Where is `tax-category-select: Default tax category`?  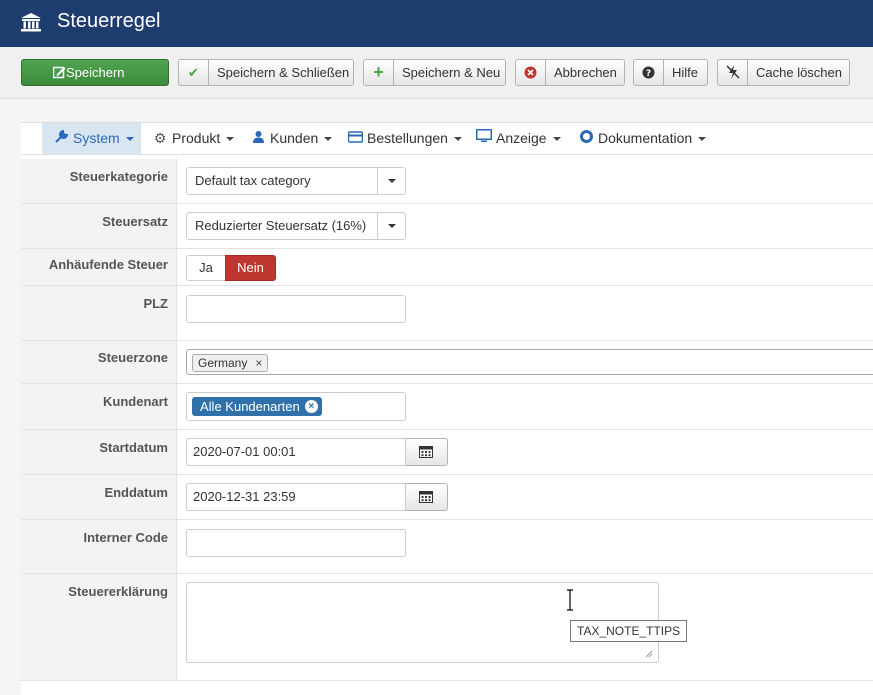 tax-category-select: Default tax category is located at coordinates (296, 181).